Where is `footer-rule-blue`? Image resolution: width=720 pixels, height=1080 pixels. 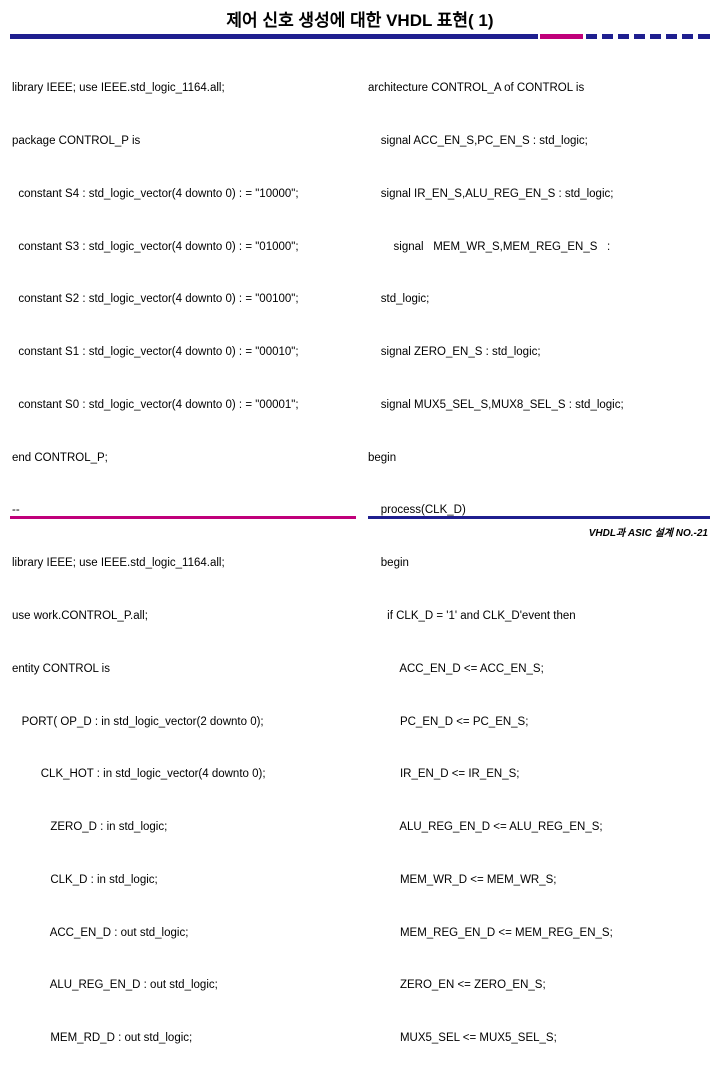 footer-rule-blue is located at coordinates (539, 517).